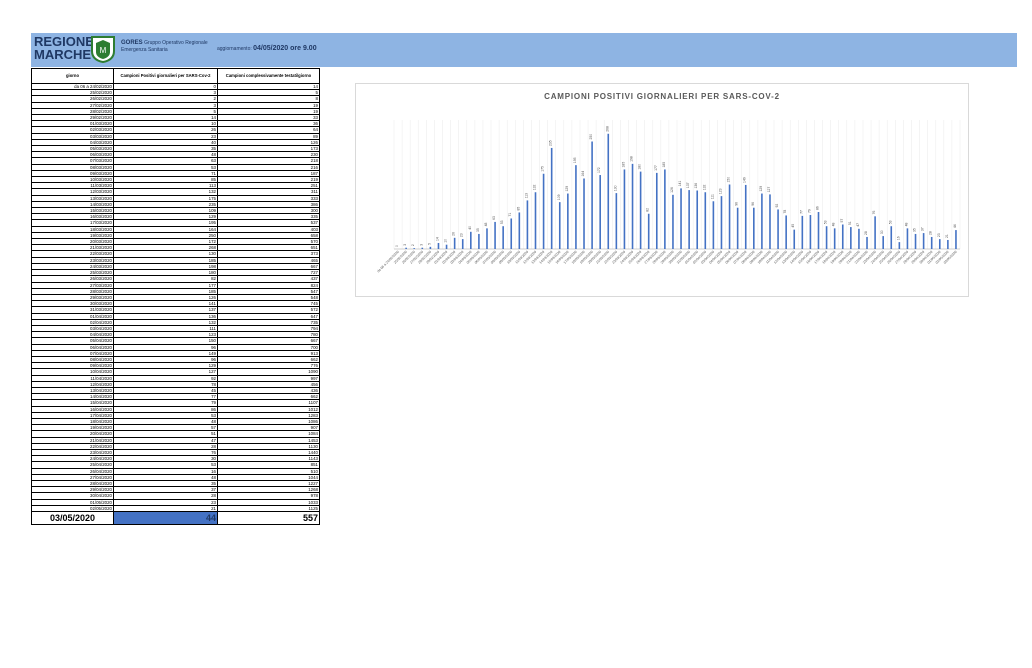 The width and height of the screenshot is (1032, 668). What do you see at coordinates (144, 50) in the screenshot?
I see `org-line-2: Emergenza Sanitaria` at bounding box center [144, 50].